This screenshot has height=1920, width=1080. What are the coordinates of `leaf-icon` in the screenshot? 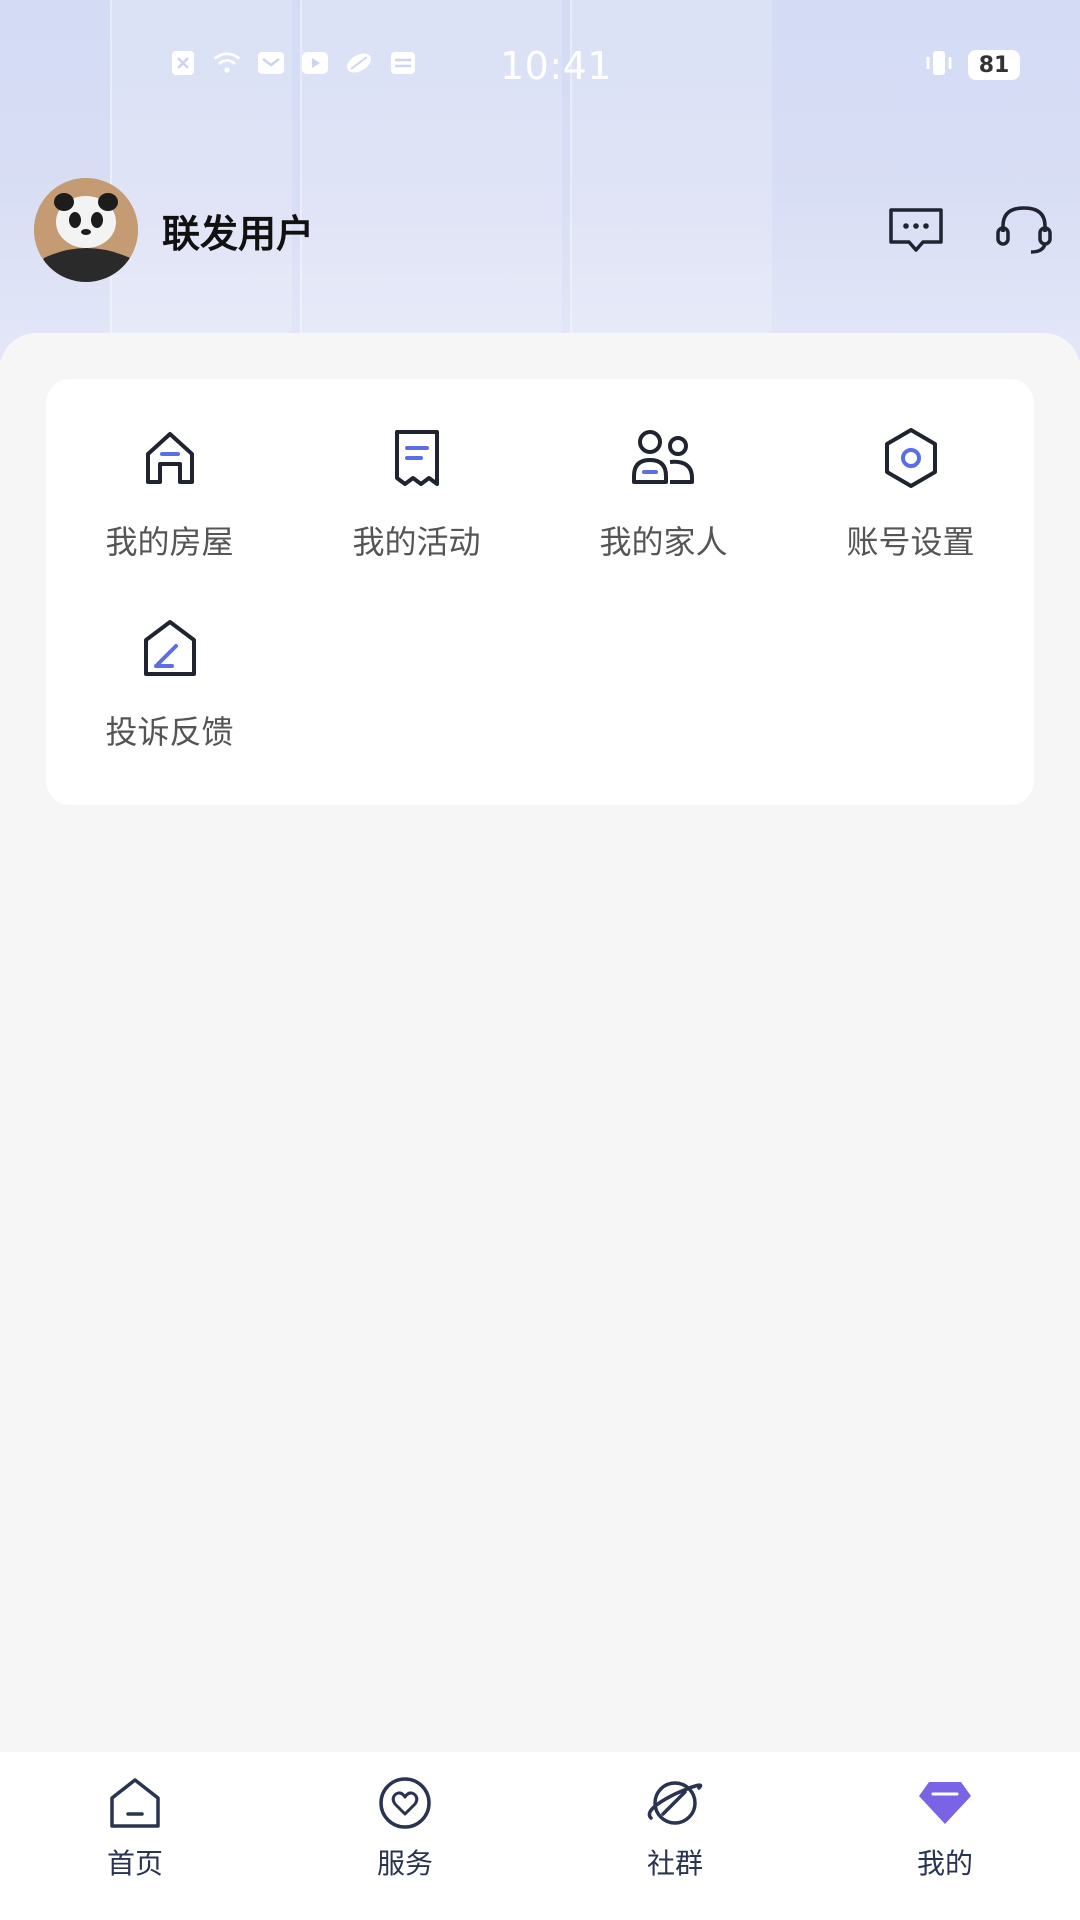 It's located at (359, 63).